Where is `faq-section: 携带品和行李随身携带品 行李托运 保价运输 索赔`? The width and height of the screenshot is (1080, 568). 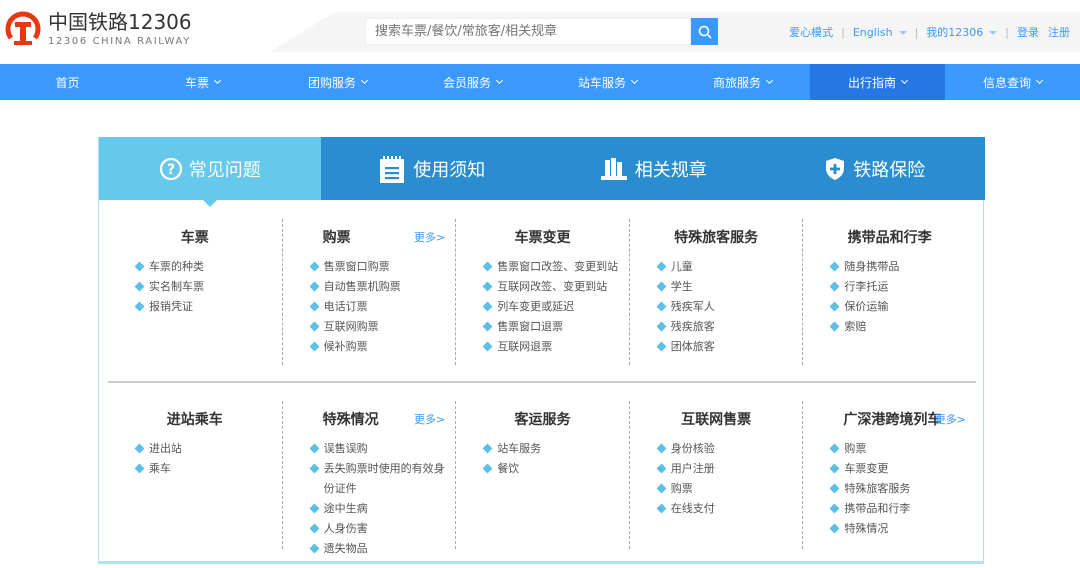
faq-section: 携带品和行李随身携带品 行李托运 保价运输 索赔 is located at coordinates (889, 292).